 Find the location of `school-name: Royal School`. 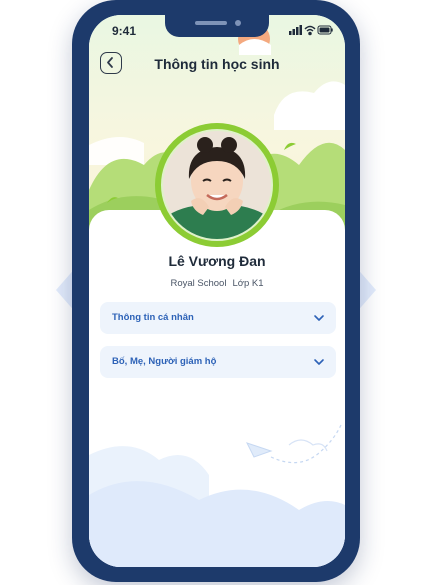

school-name: Royal School is located at coordinates (198, 283).